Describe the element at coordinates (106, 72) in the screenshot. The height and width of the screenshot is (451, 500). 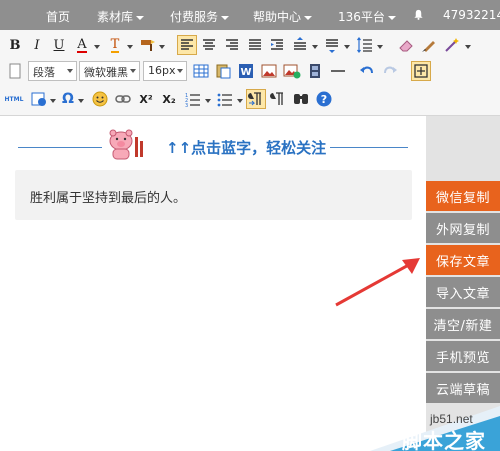
I see `font-family-select-value: 微软雅黑` at that location.